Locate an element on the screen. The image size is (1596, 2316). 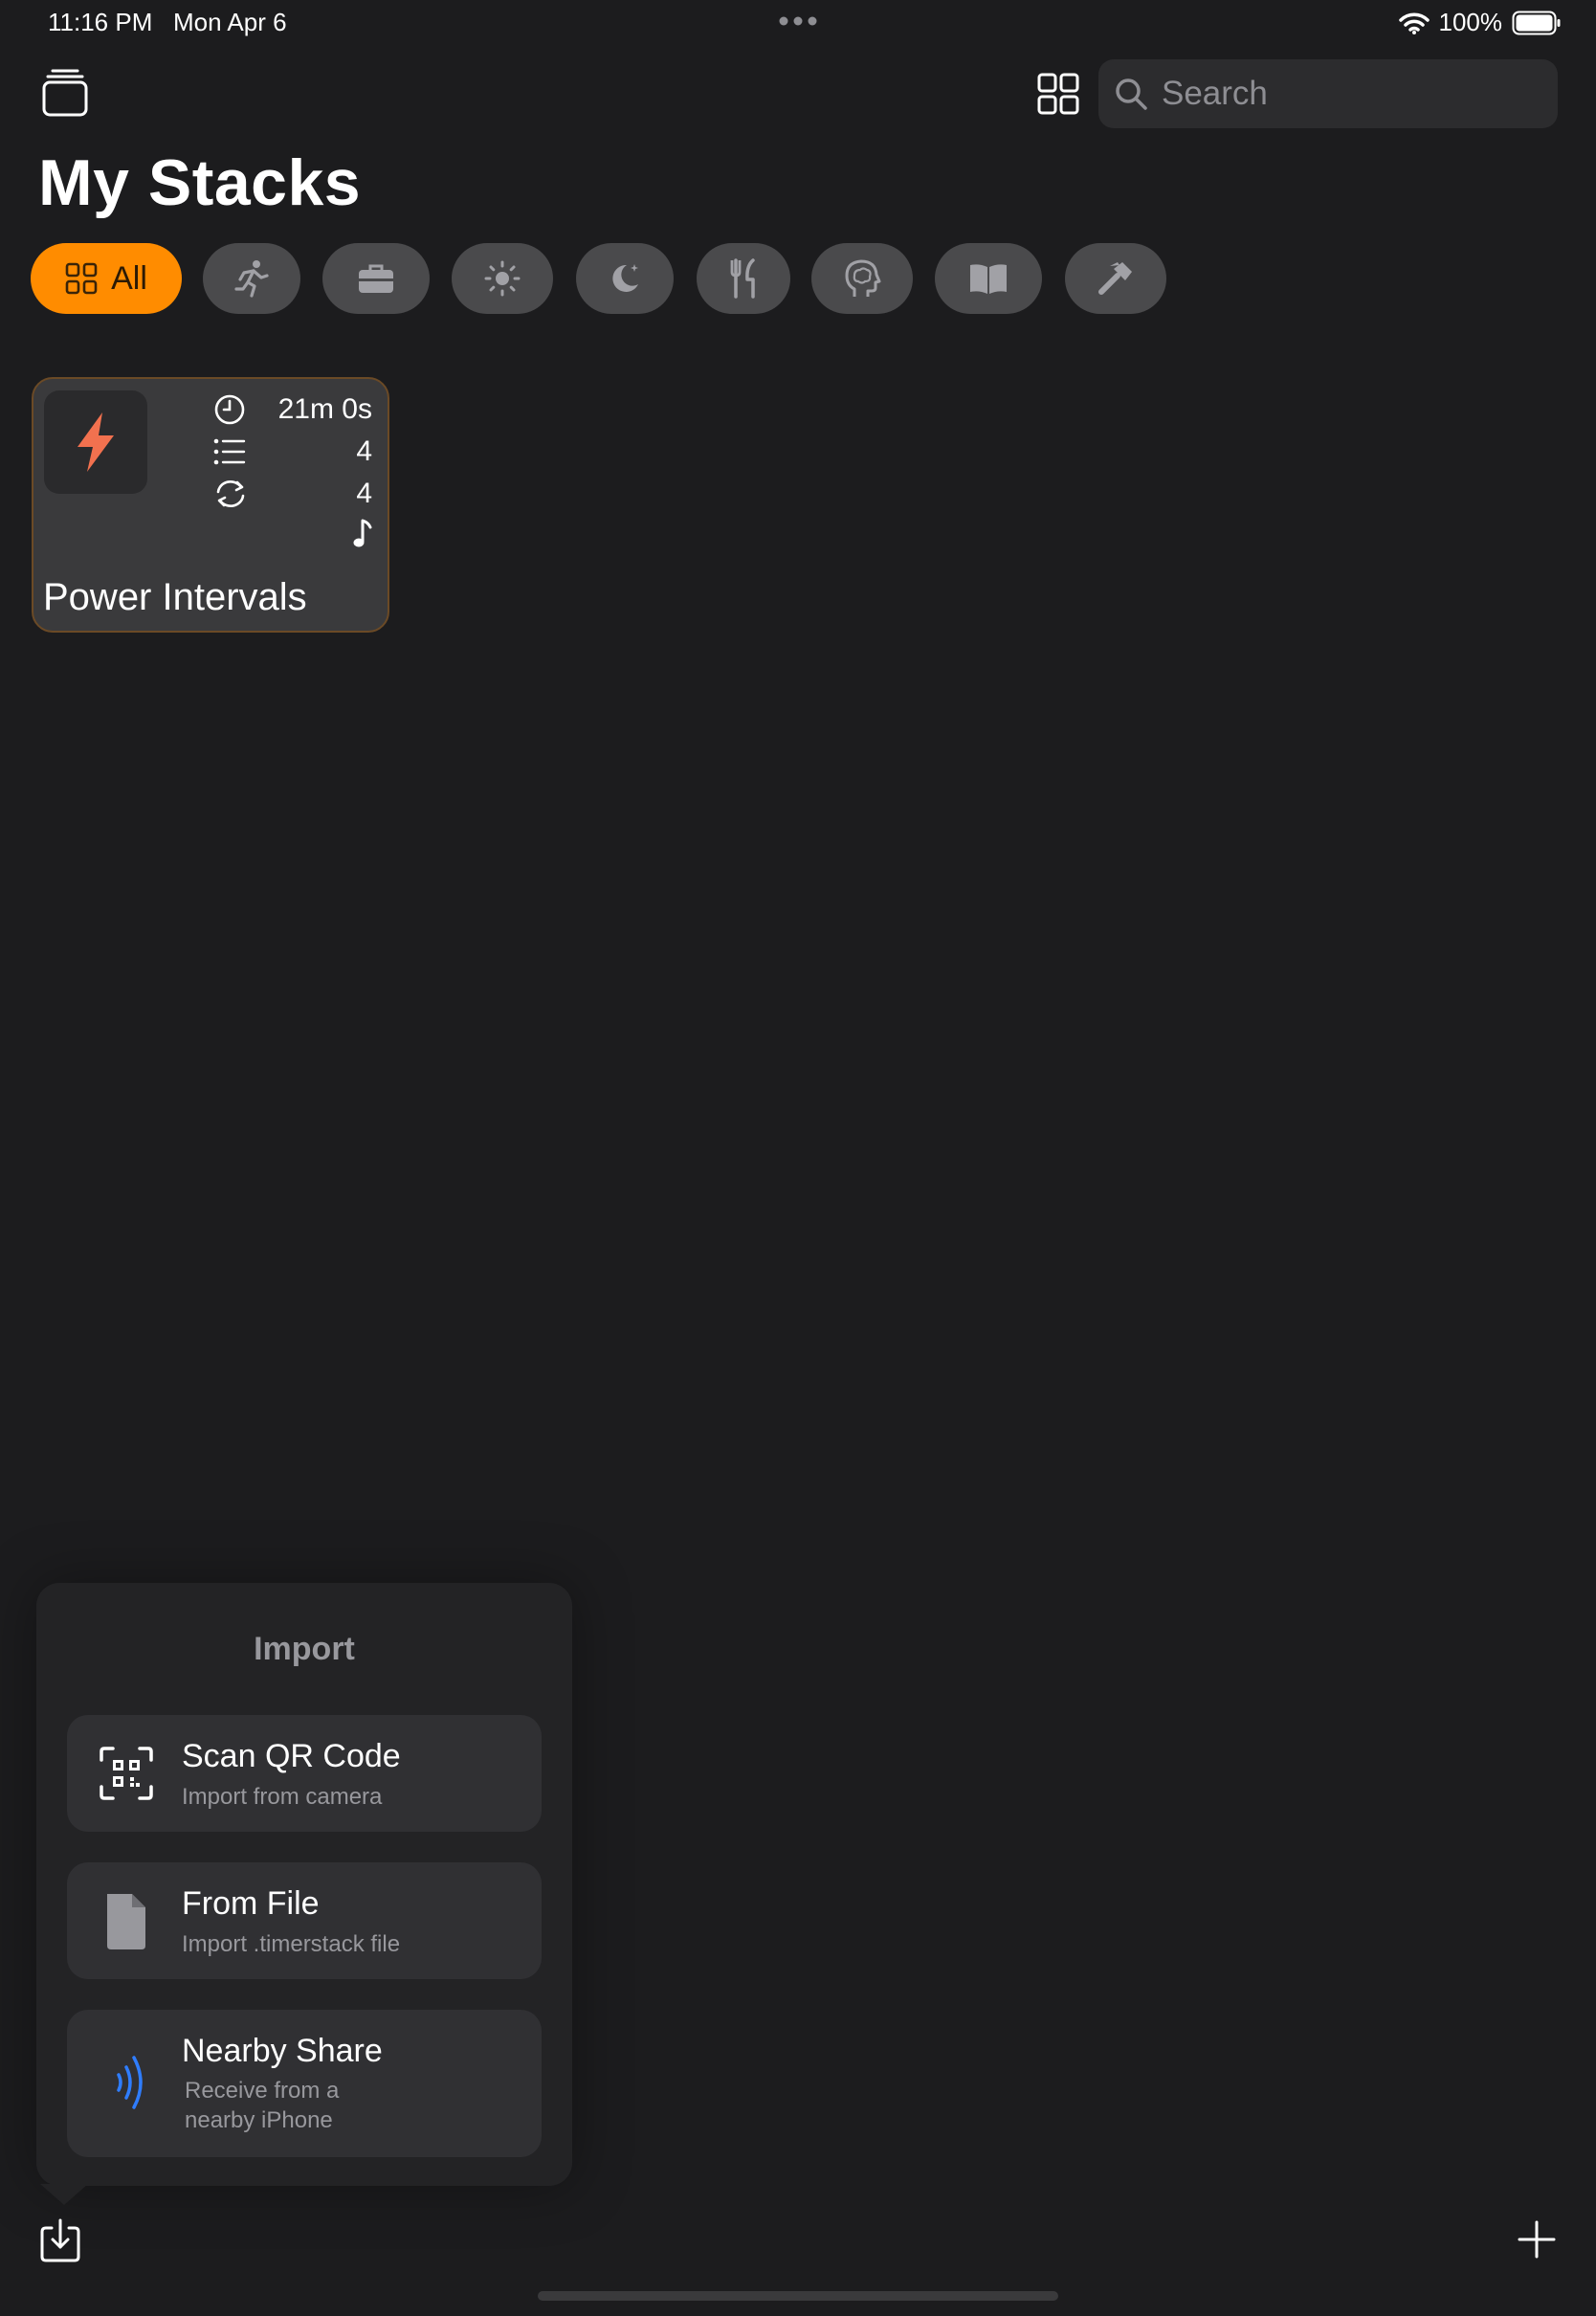
rounds-value: 4 is located at coordinates (364, 493).